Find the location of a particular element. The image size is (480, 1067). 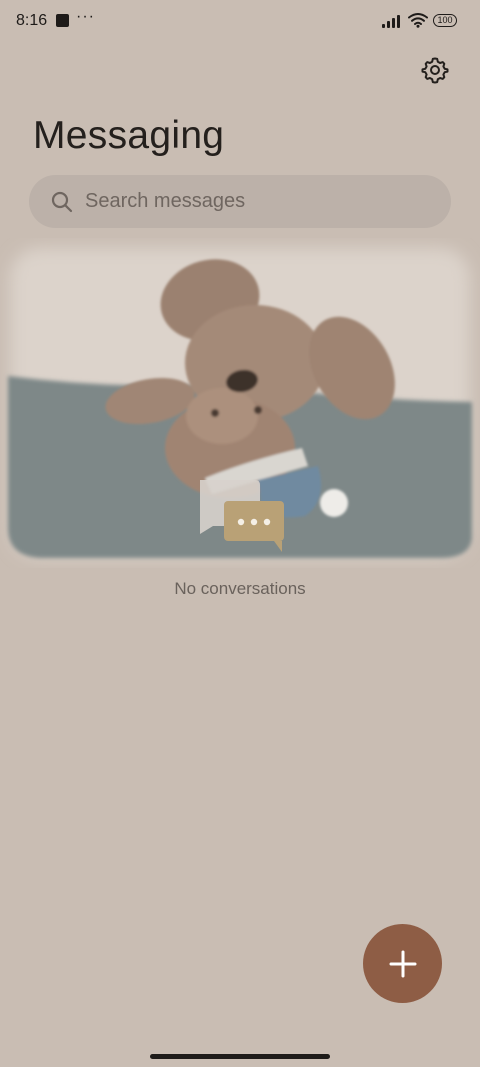

status-bar: 8:16 ··· 100 is located at coordinates (240, 22).